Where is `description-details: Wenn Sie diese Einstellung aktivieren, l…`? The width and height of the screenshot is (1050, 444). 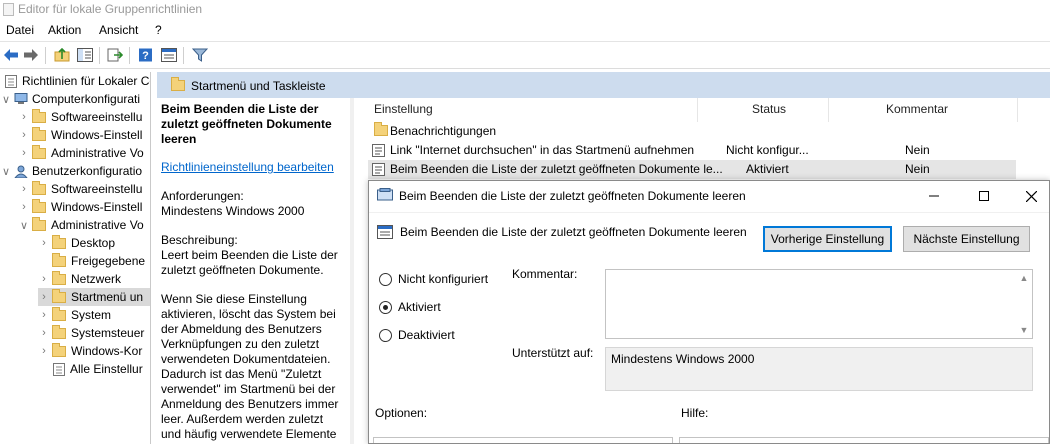
description-details: Wenn Sie diese Einstellung aktivieren, l… is located at coordinates (250, 368).